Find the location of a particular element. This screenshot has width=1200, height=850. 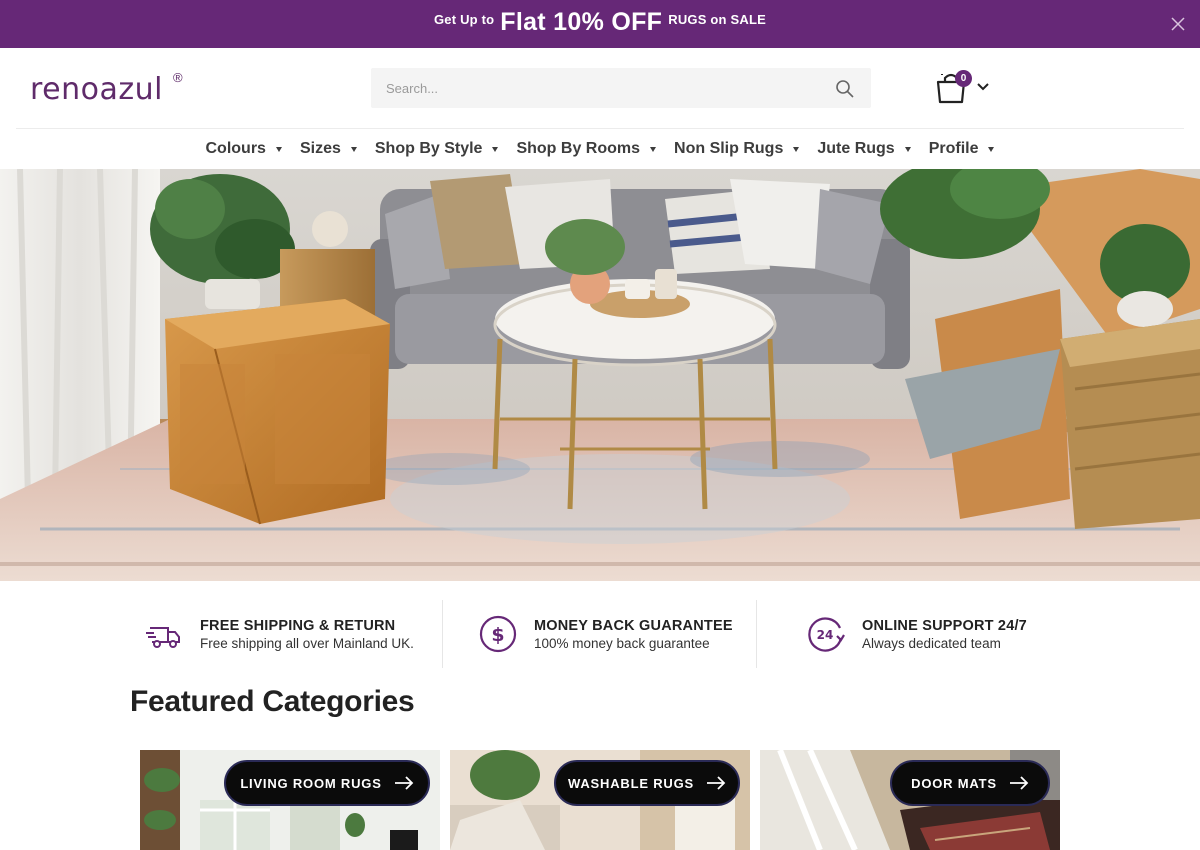

category-card-living-room-rugs: LIVING ROOM RUGS is located at coordinates (290, 800).